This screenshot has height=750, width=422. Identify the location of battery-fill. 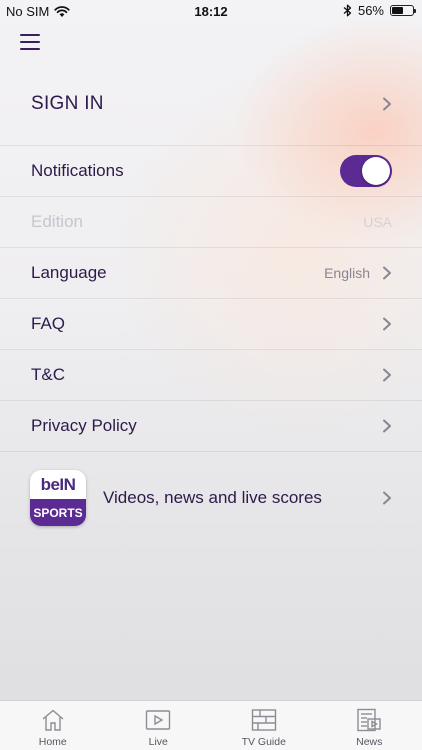
(398, 10).